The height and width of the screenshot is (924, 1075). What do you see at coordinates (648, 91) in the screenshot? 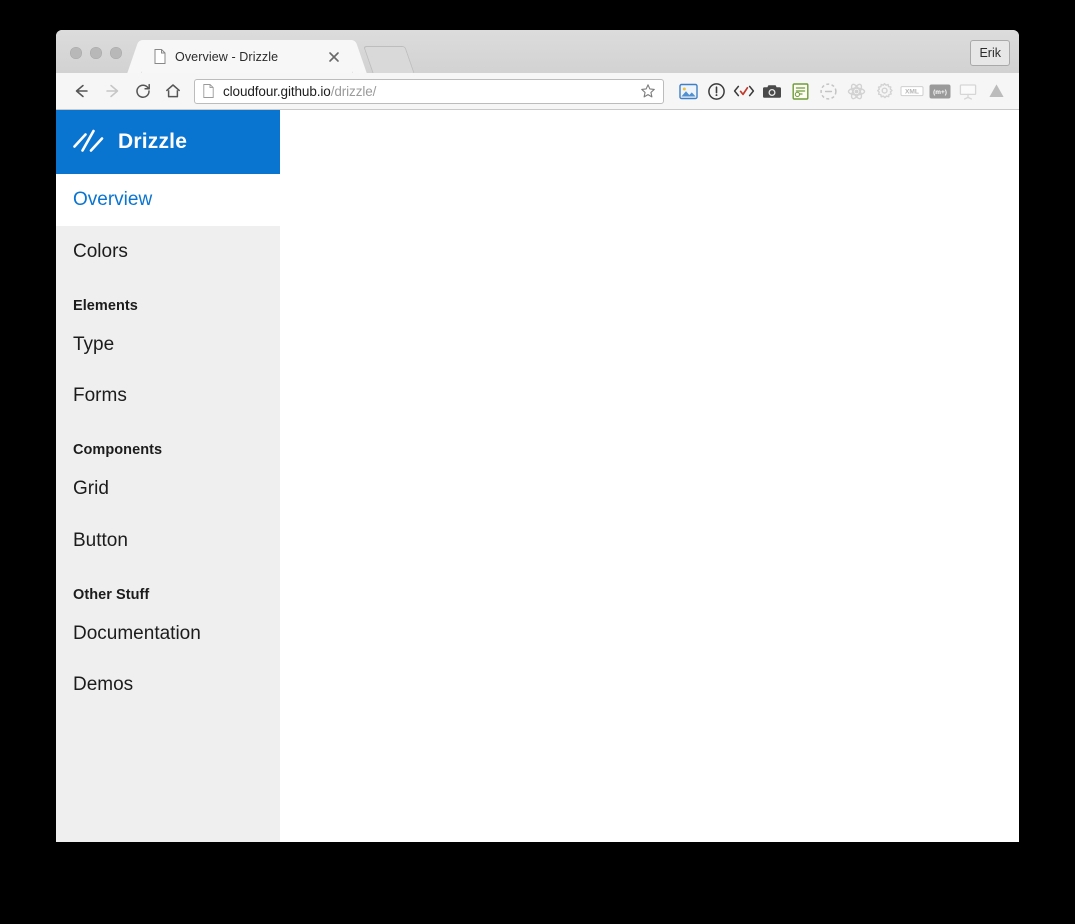
I see `bookmark-star-icon` at bounding box center [648, 91].